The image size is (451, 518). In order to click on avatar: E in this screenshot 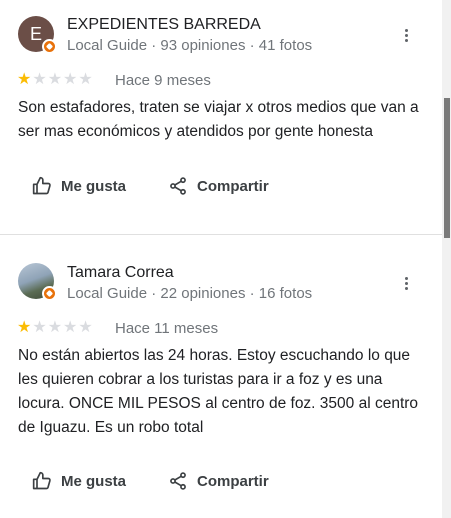, I will do `click(37, 35)`.